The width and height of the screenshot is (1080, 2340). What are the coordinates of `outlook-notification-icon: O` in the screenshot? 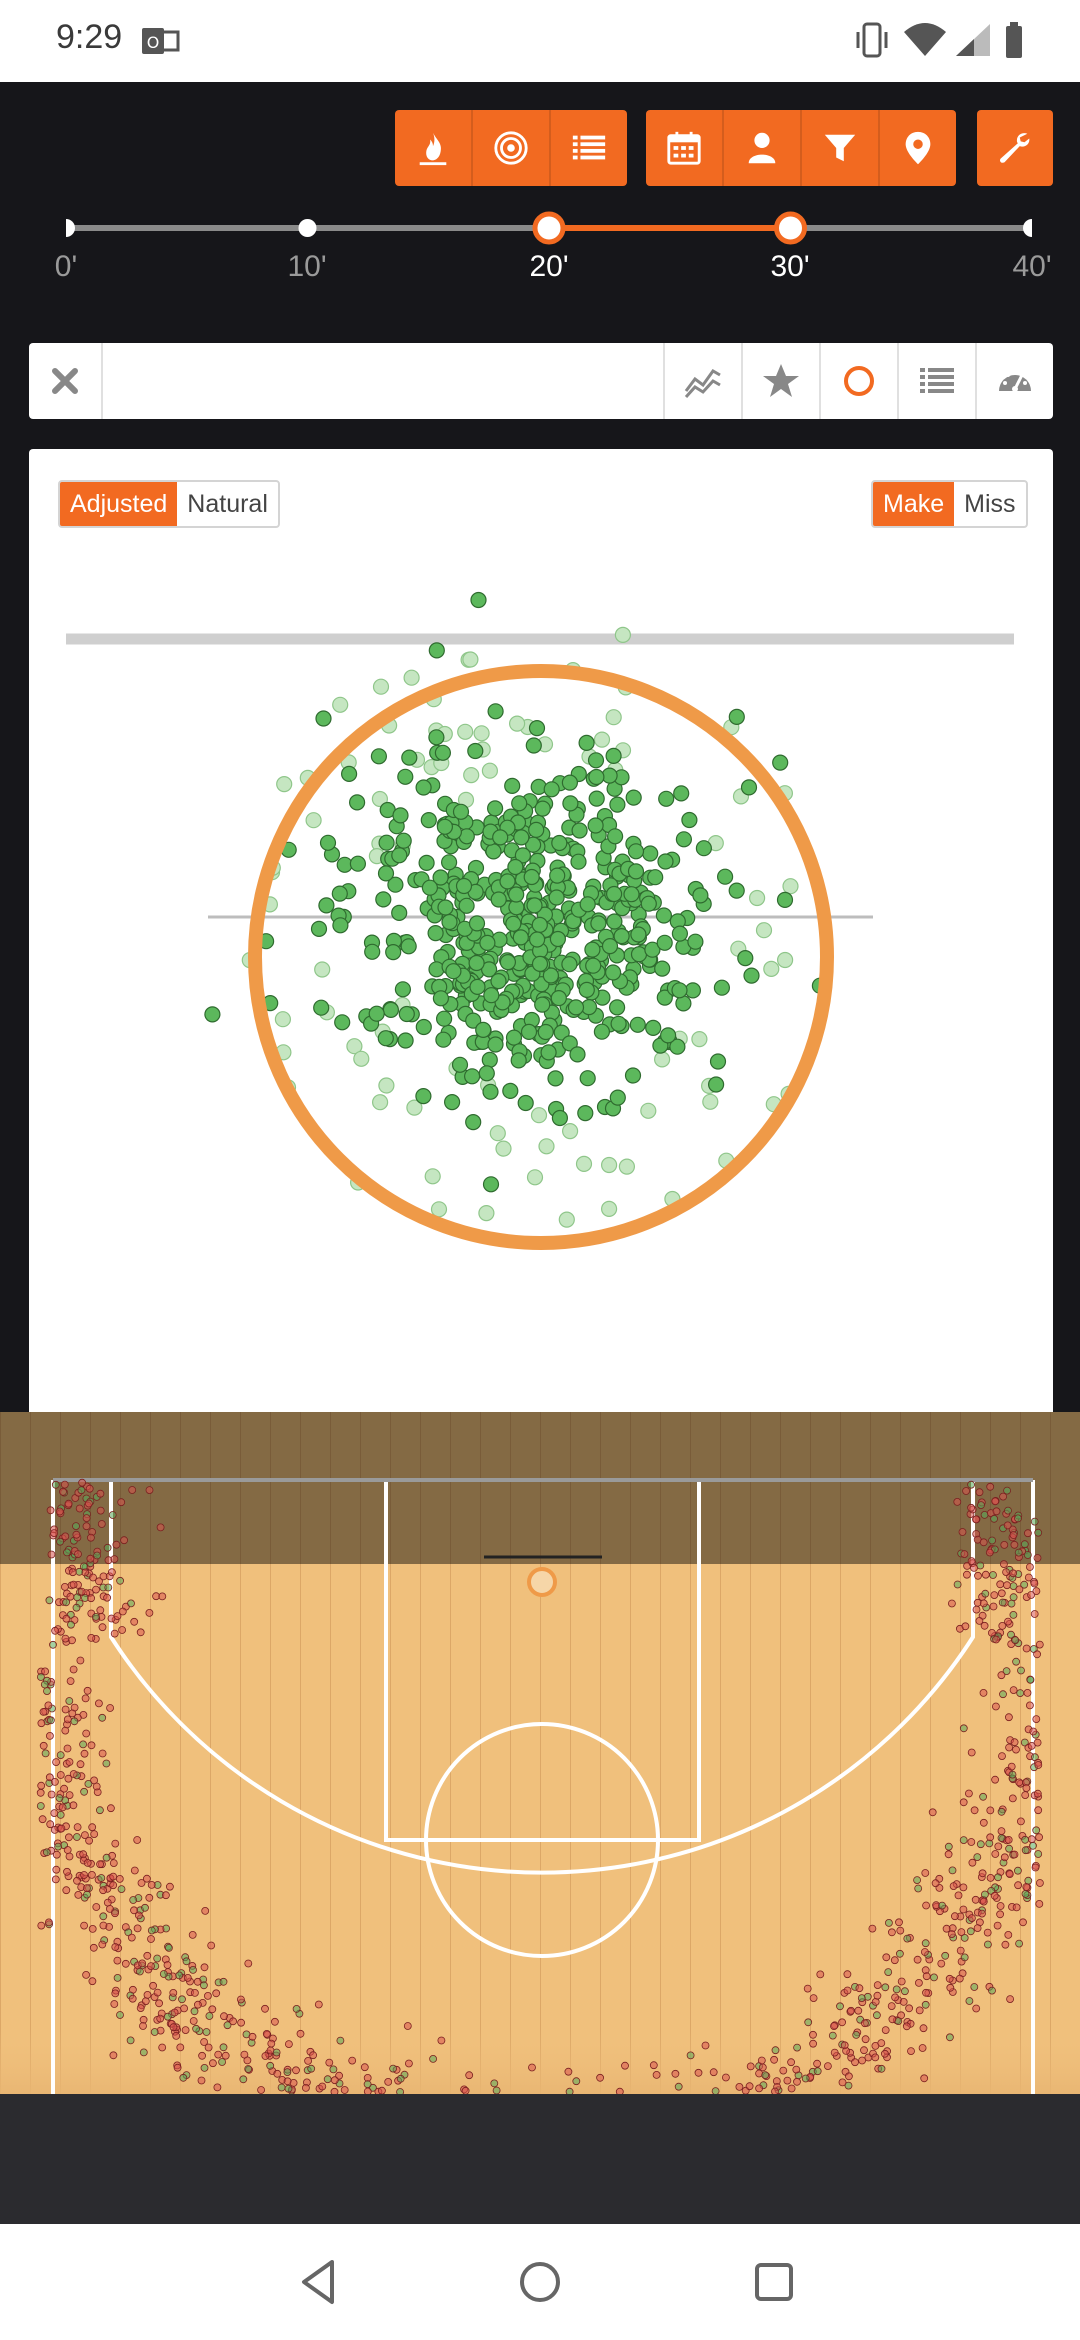 It's located at (161, 41).